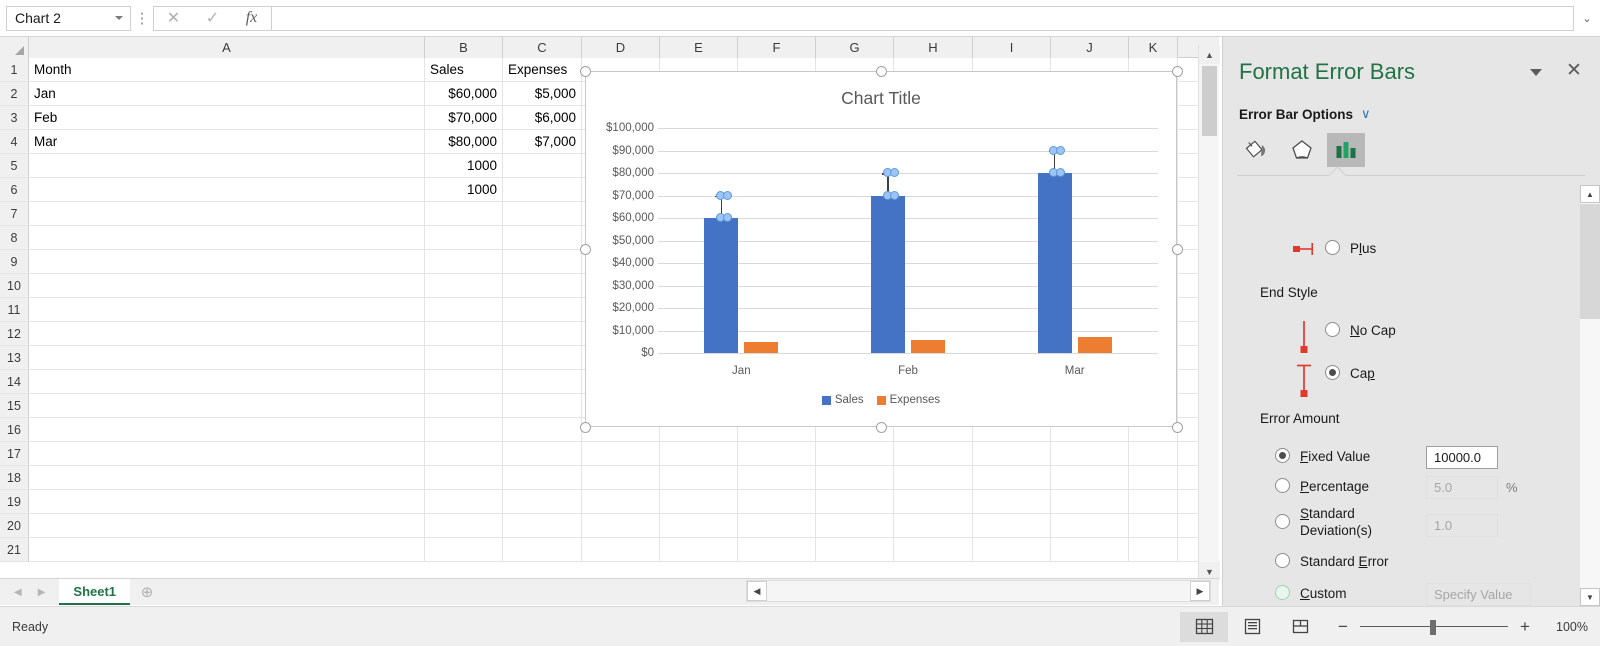 The height and width of the screenshot is (646, 1600). Describe the element at coordinates (881, 71) in the screenshot. I see `chart-resize-handle-n` at that location.